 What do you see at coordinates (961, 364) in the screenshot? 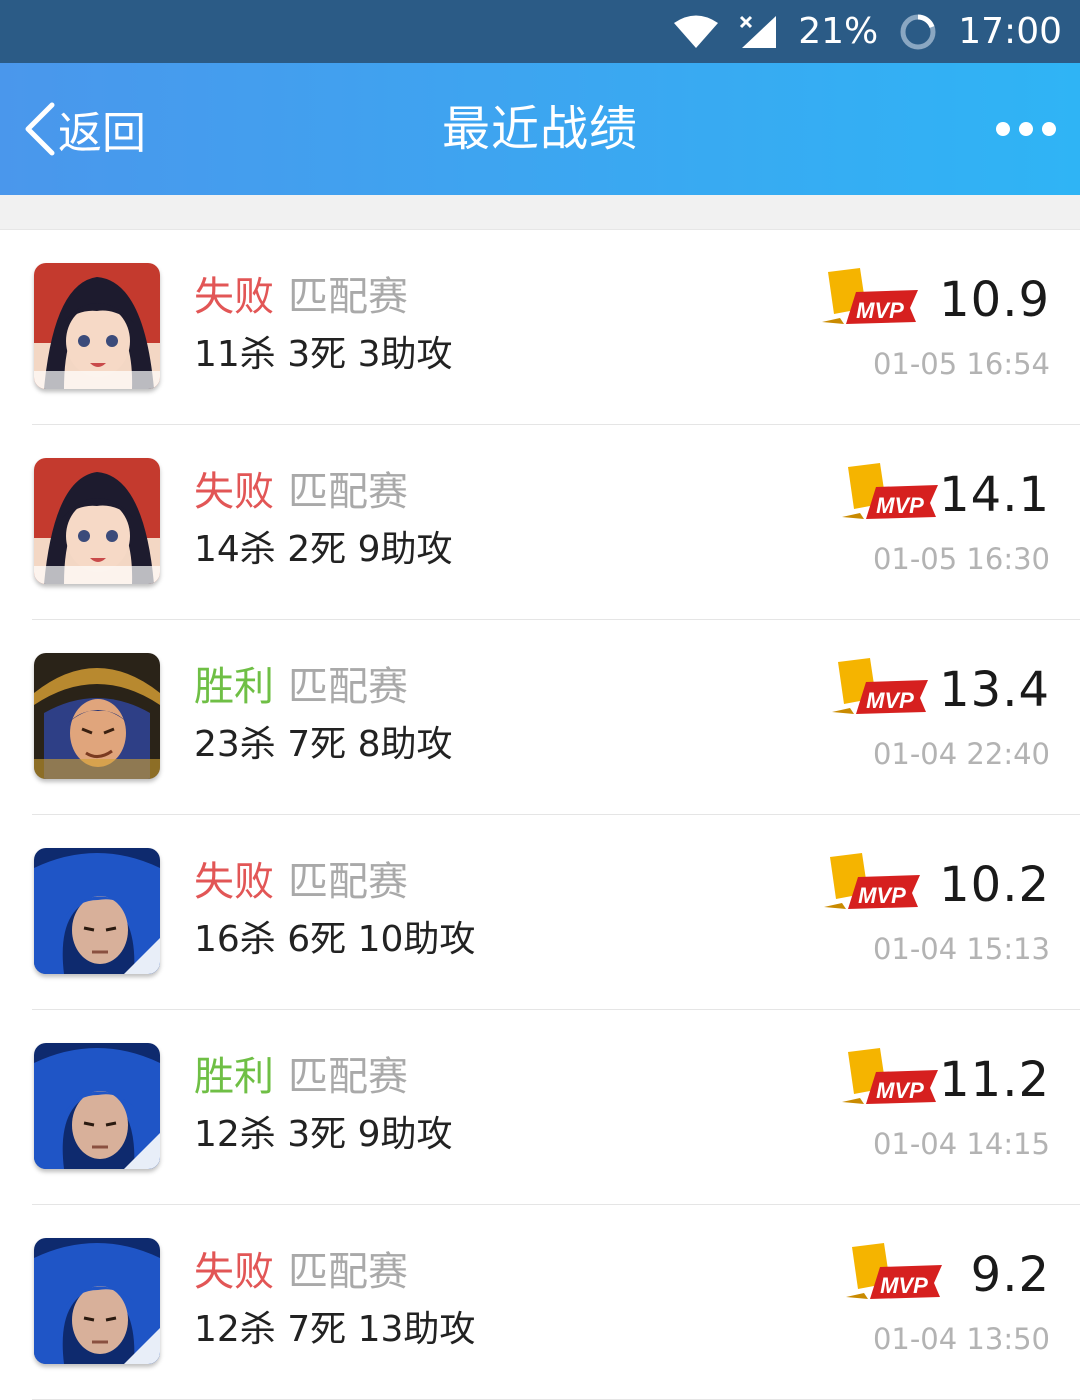
I see `match-time: 01-05 16:54` at bounding box center [961, 364].